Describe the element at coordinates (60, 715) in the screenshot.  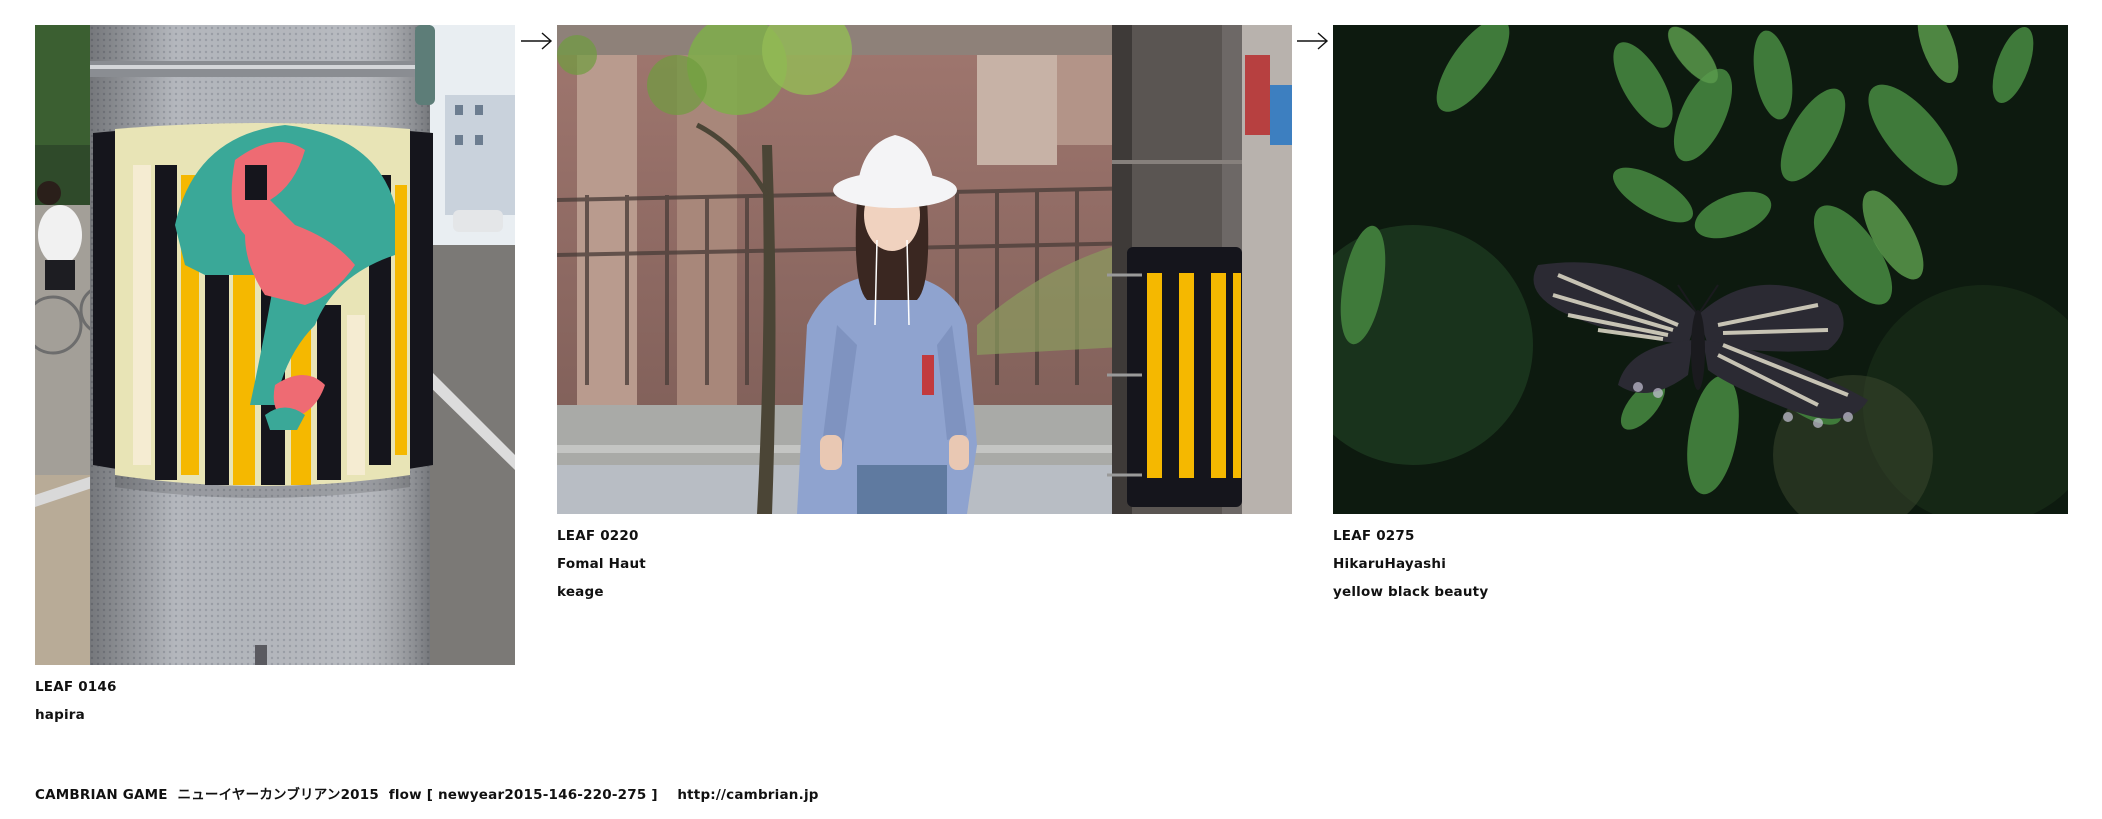
I see `leaf-title: hapira` at that location.